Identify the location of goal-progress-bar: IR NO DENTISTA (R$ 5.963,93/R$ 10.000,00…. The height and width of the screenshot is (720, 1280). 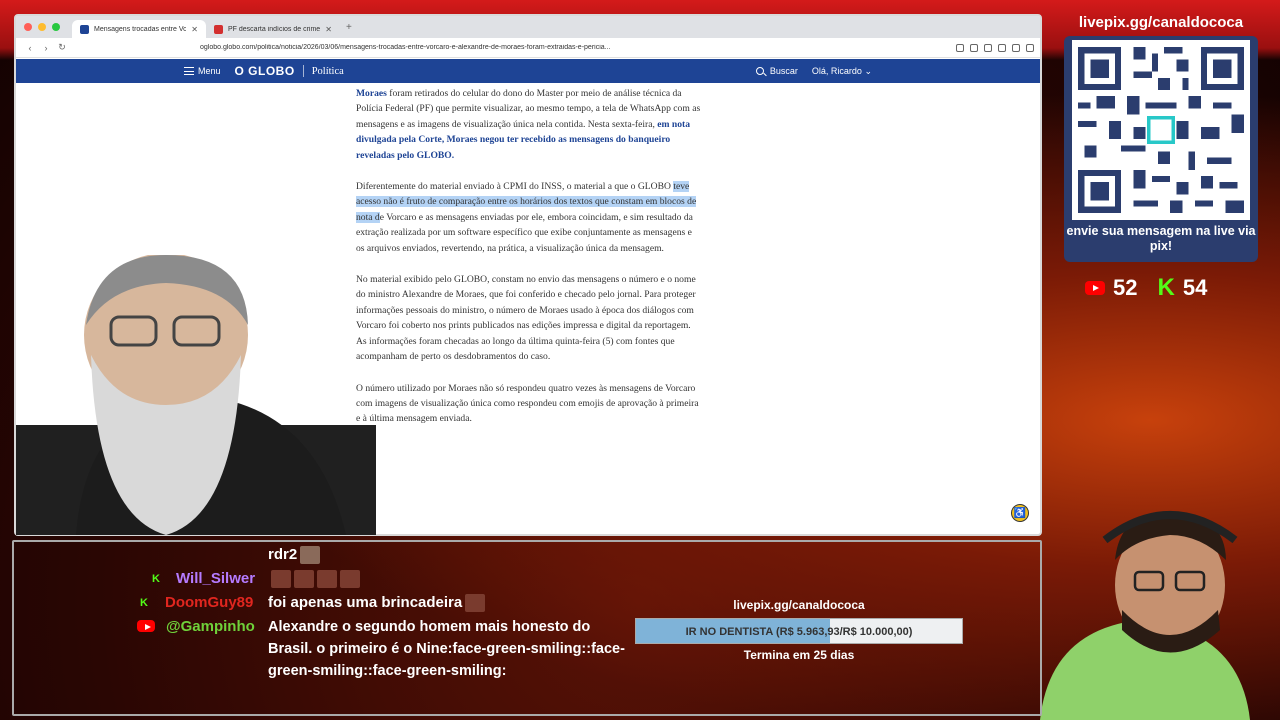
(799, 631).